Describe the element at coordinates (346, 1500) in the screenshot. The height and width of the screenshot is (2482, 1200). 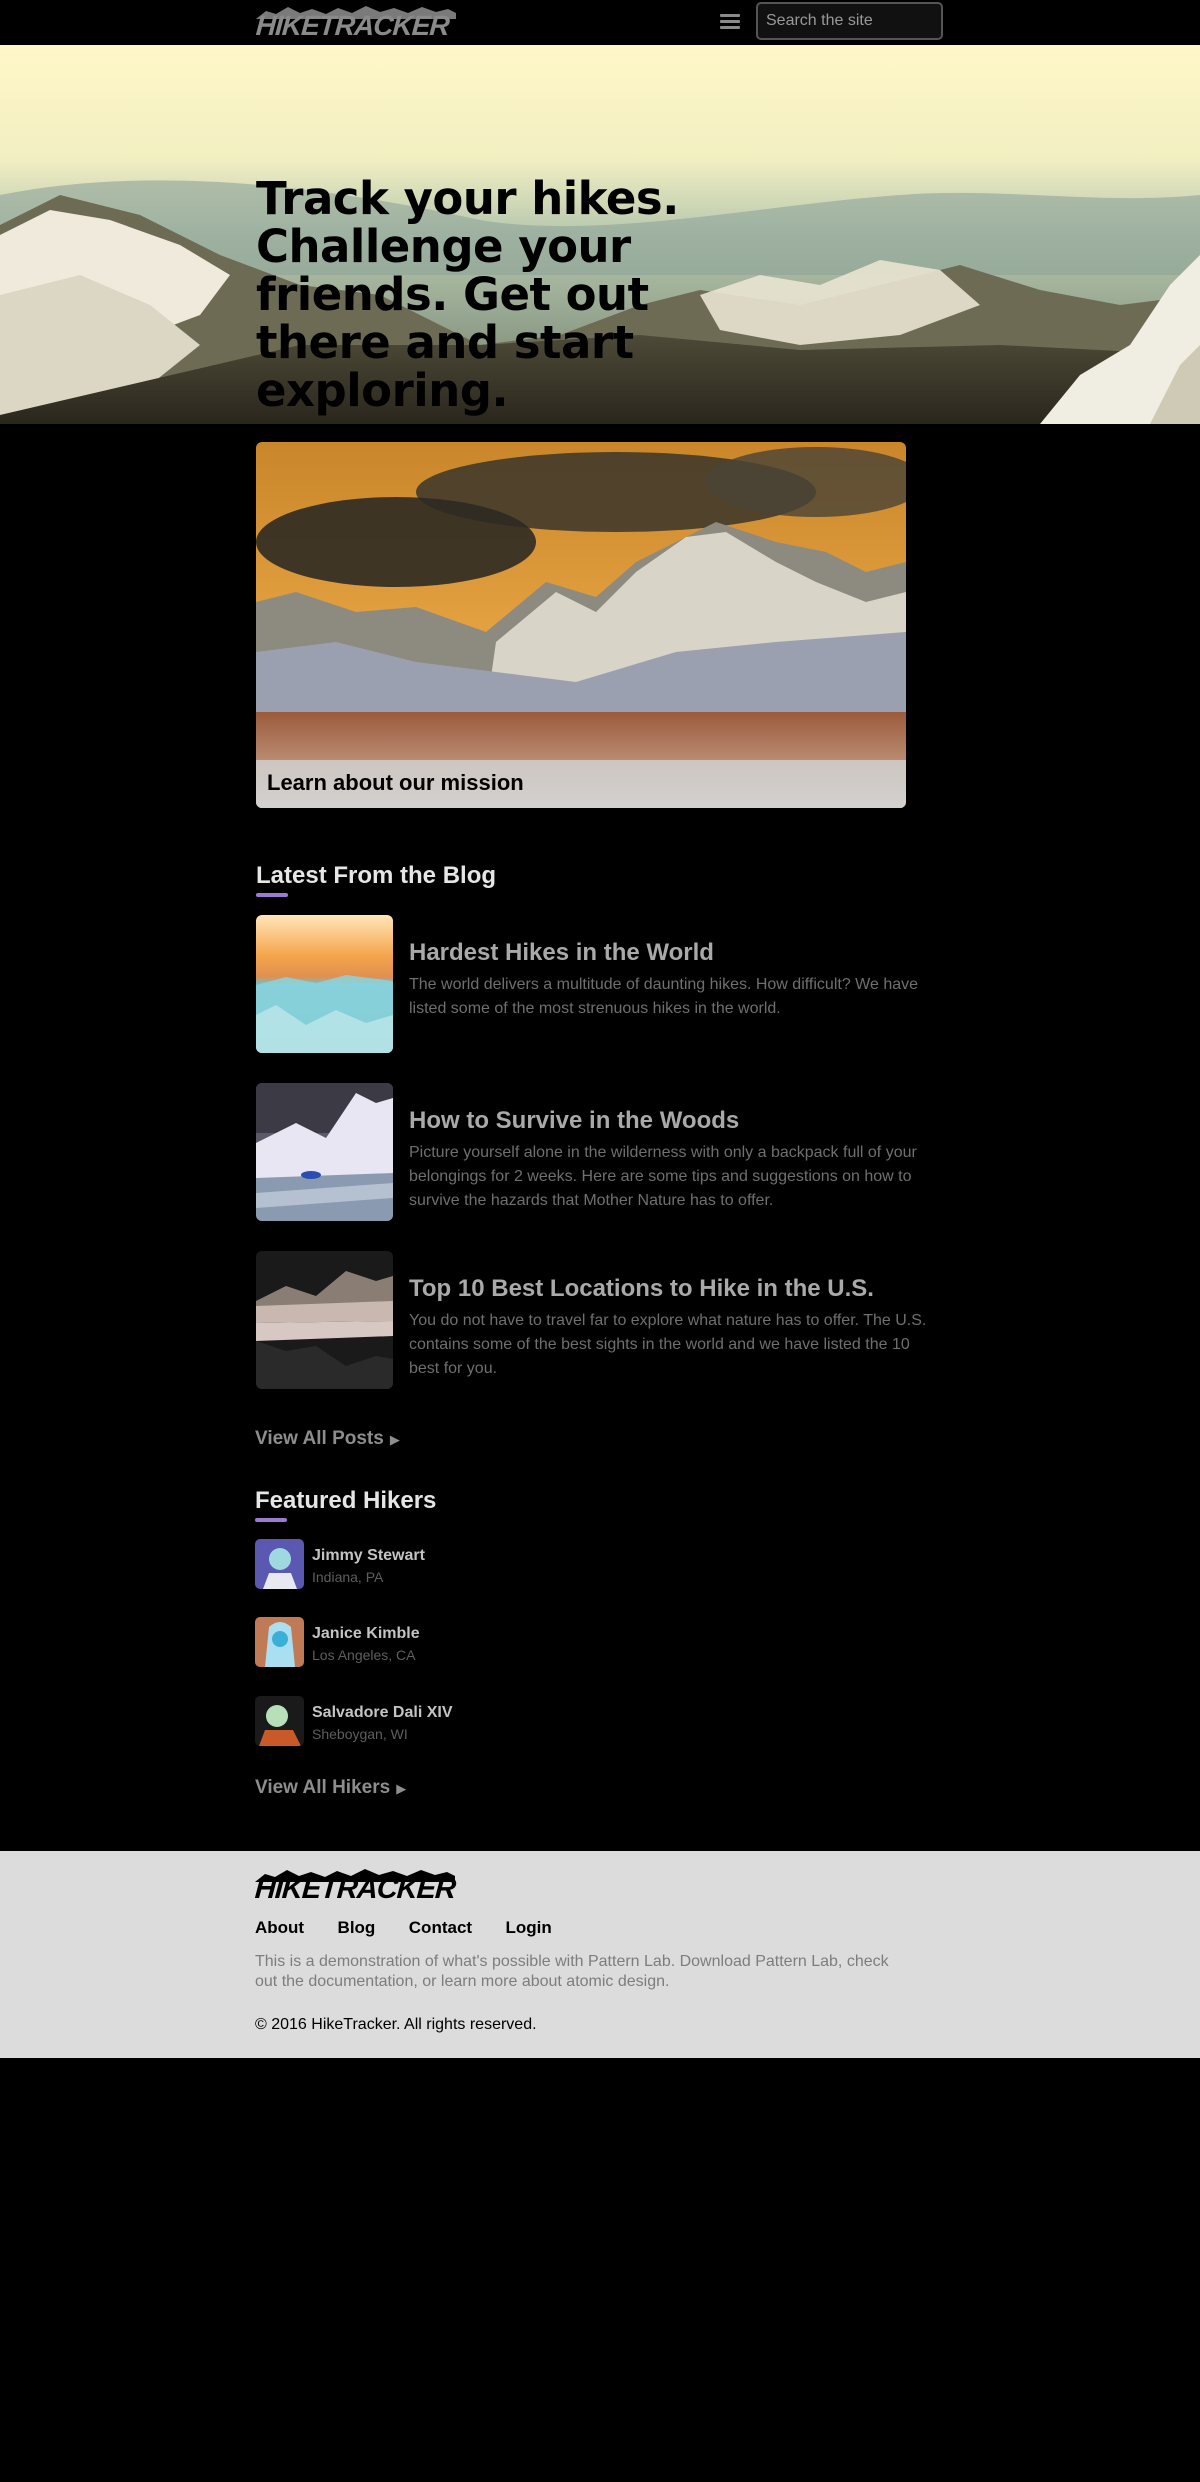
I see `hikers-section-title: Featured Hikers` at that location.